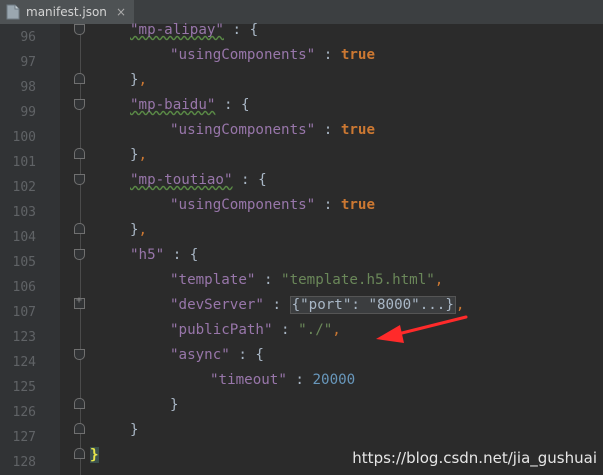 Image resolution: width=603 pixels, height=475 pixels. Describe the element at coordinates (28, 62) in the screenshot. I see `line-number: 97` at that location.